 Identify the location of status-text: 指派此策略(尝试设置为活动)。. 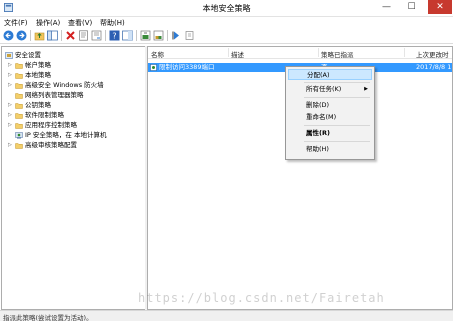
(48, 318).